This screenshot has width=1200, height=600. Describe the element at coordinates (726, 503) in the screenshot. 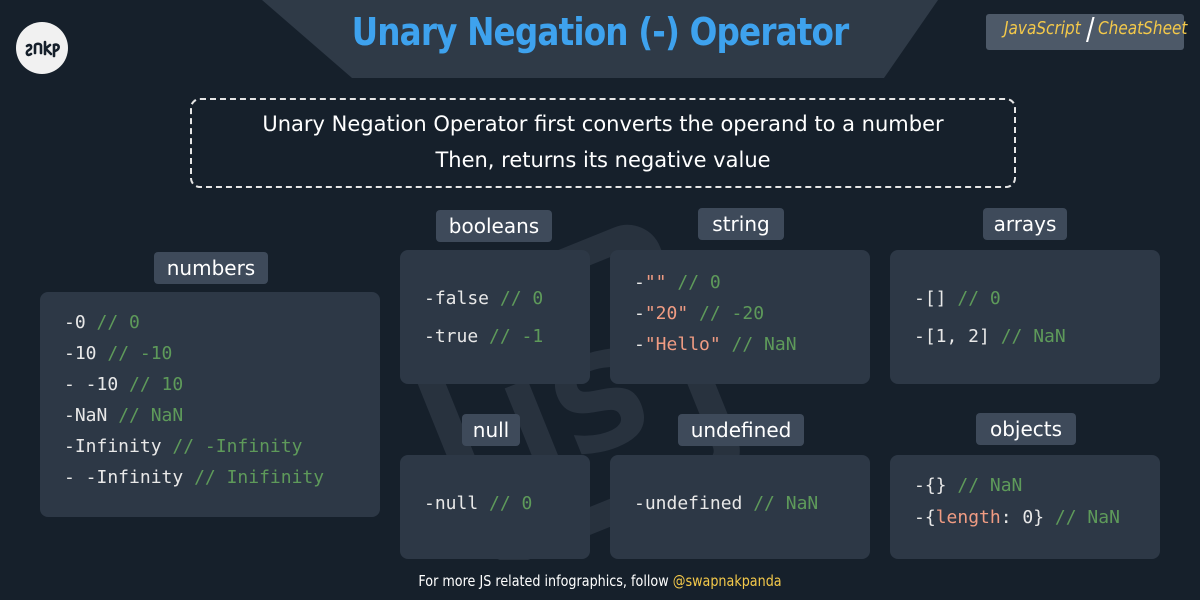

I see `code-line: -undefined // NaN` at that location.